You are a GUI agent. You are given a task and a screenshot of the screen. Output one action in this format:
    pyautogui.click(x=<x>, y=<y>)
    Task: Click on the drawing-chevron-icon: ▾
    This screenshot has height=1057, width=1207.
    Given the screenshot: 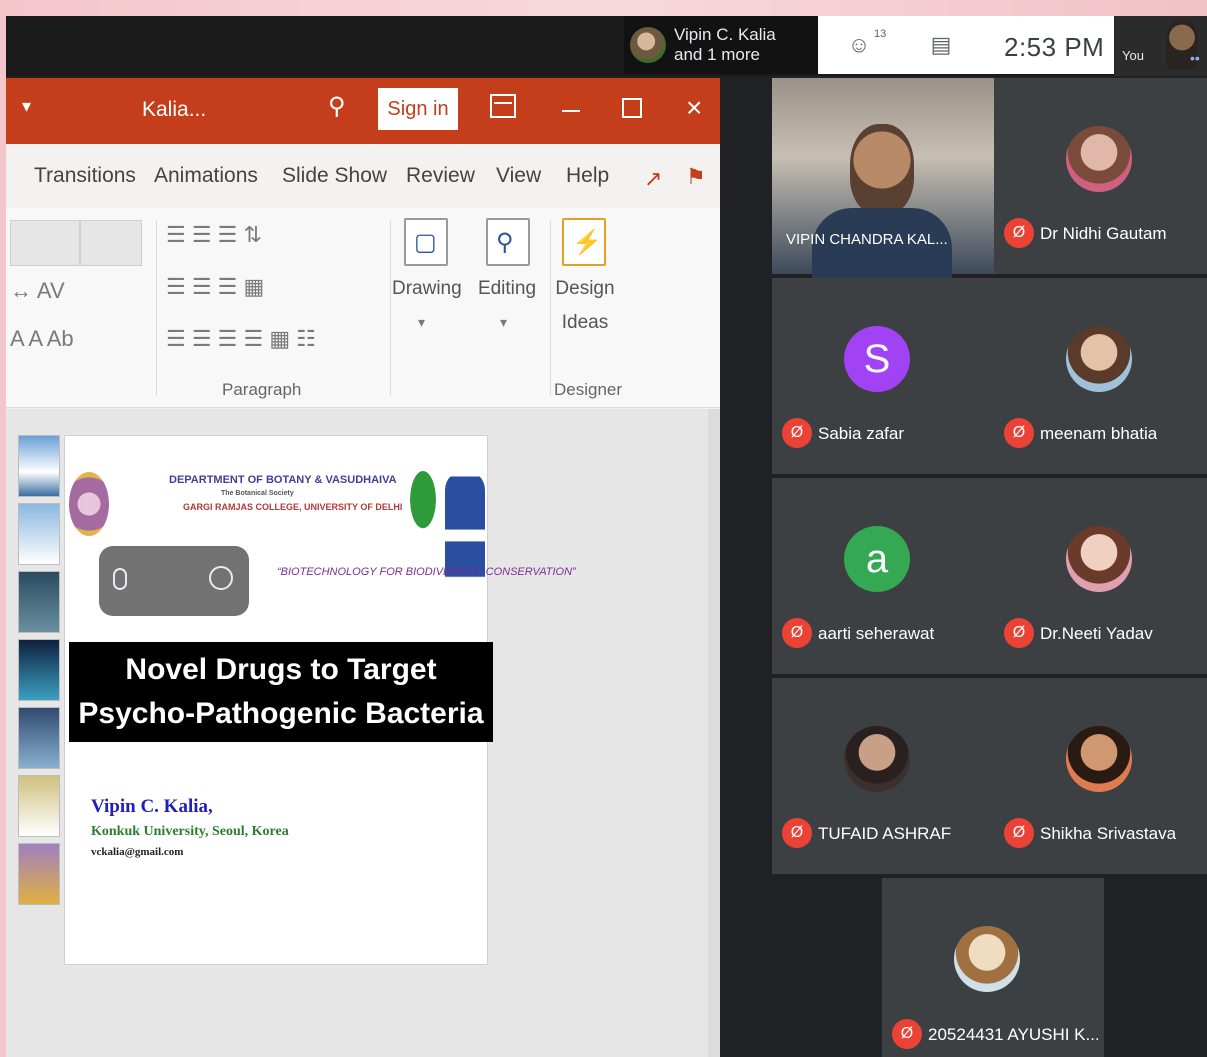 What is the action you would take?
    pyautogui.click(x=422, y=322)
    